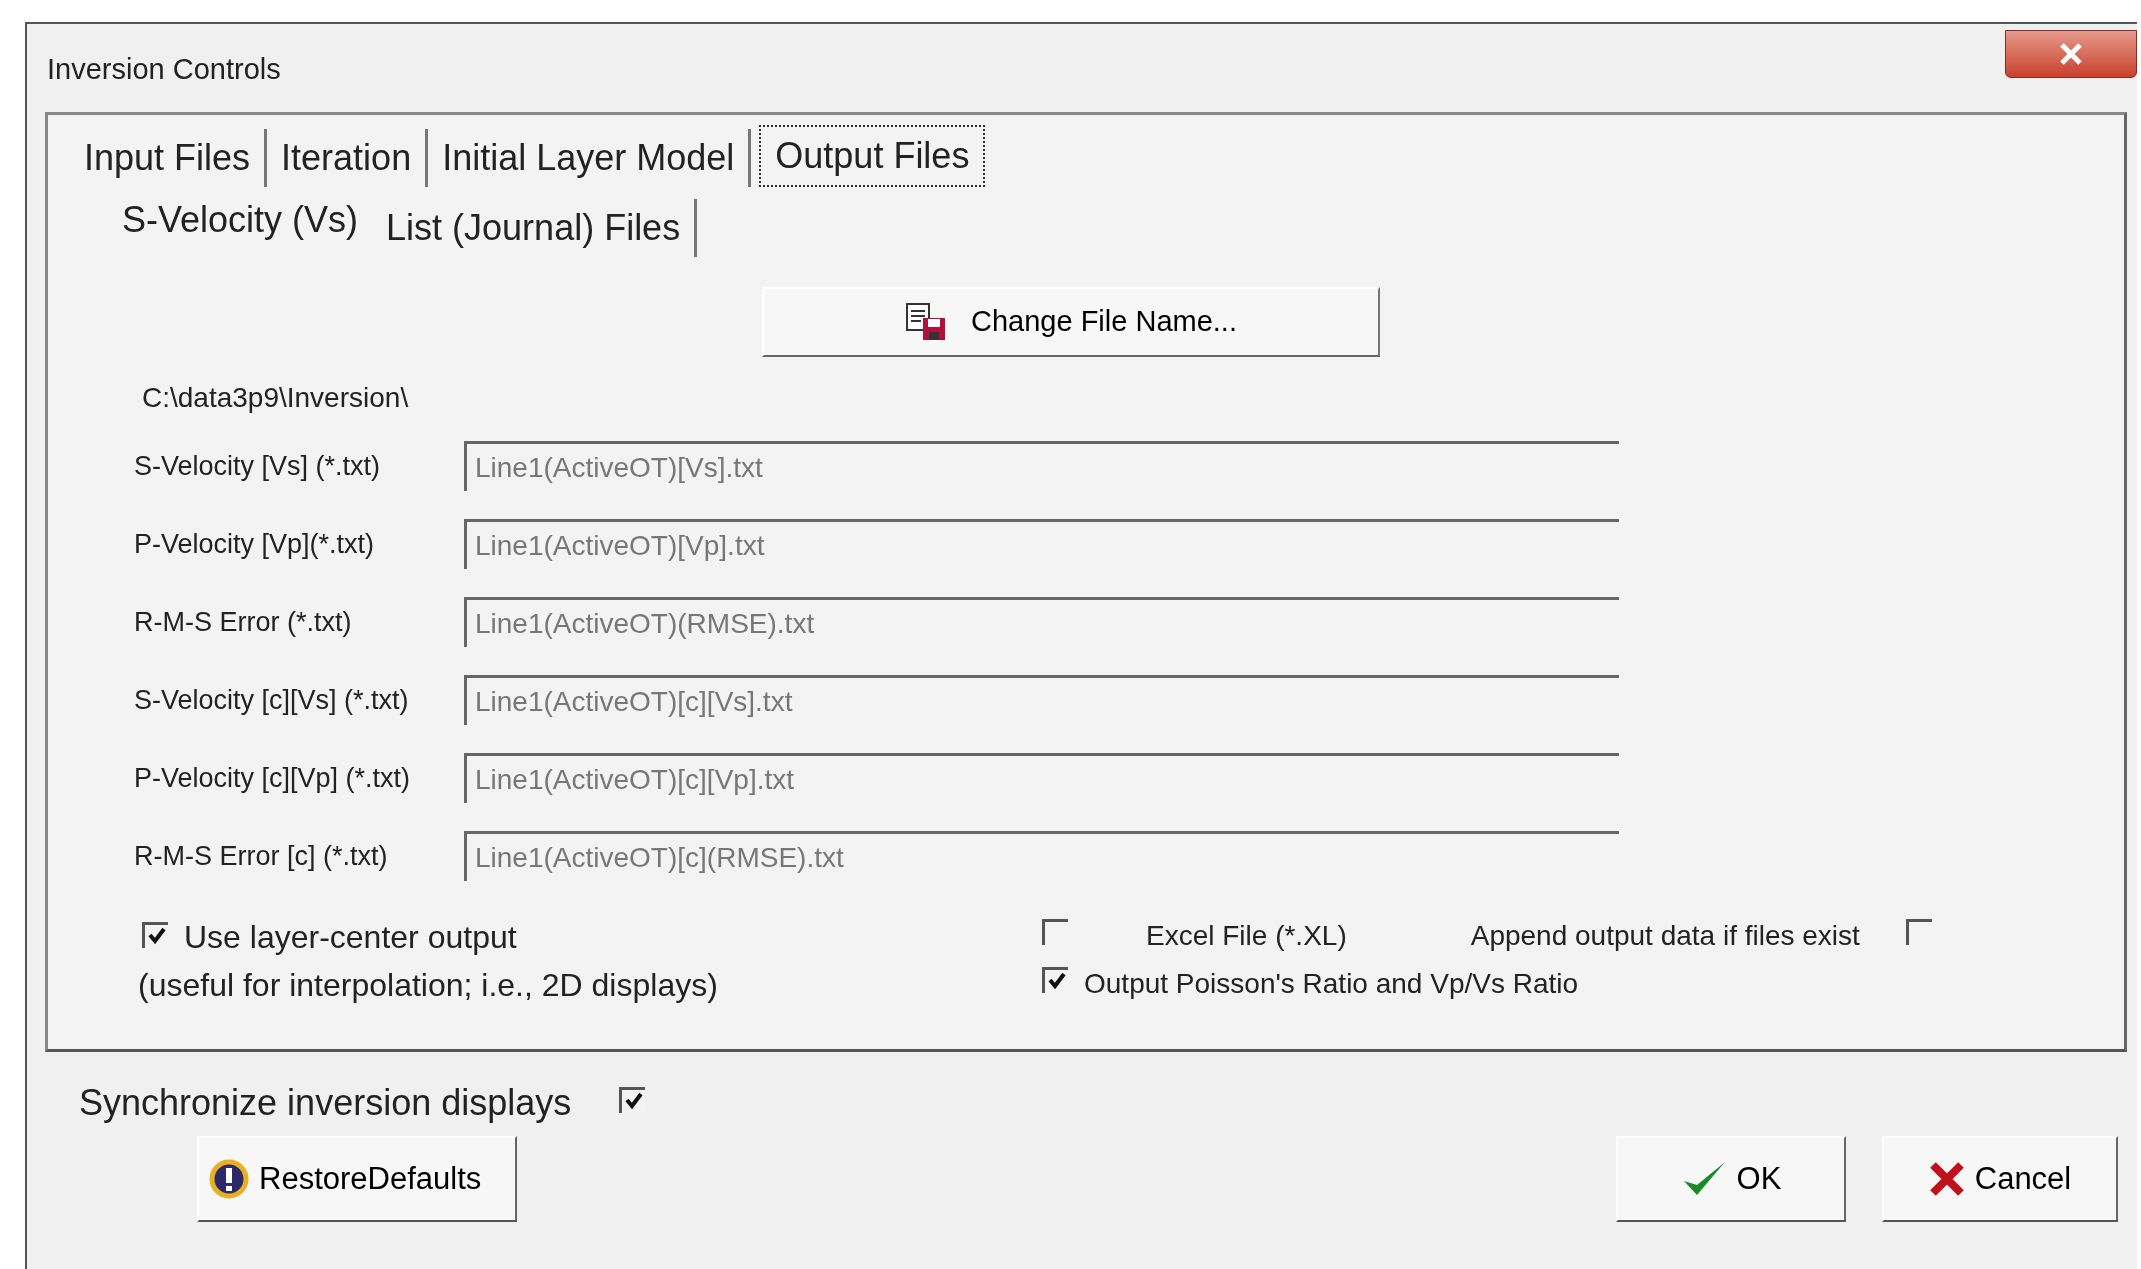 This screenshot has height=1269, width=2141. I want to click on checkbox-label: Output Poisson's Ratio and Vp/Vs Ratio, so click(1331, 984).